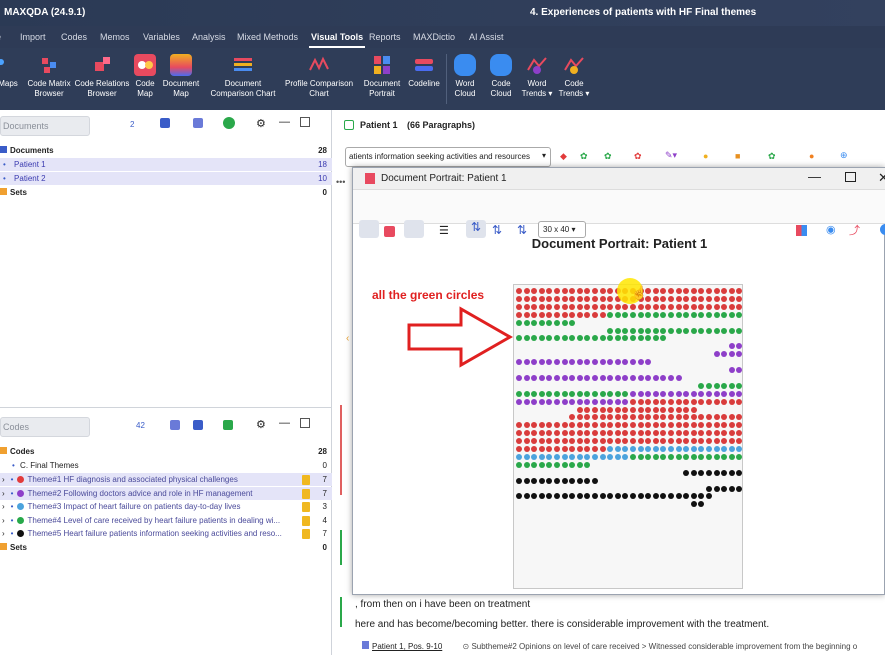 This screenshot has width=885, height=655. What do you see at coordinates (45, 126) in the screenshot?
I see `documents-search: Documents` at bounding box center [45, 126].